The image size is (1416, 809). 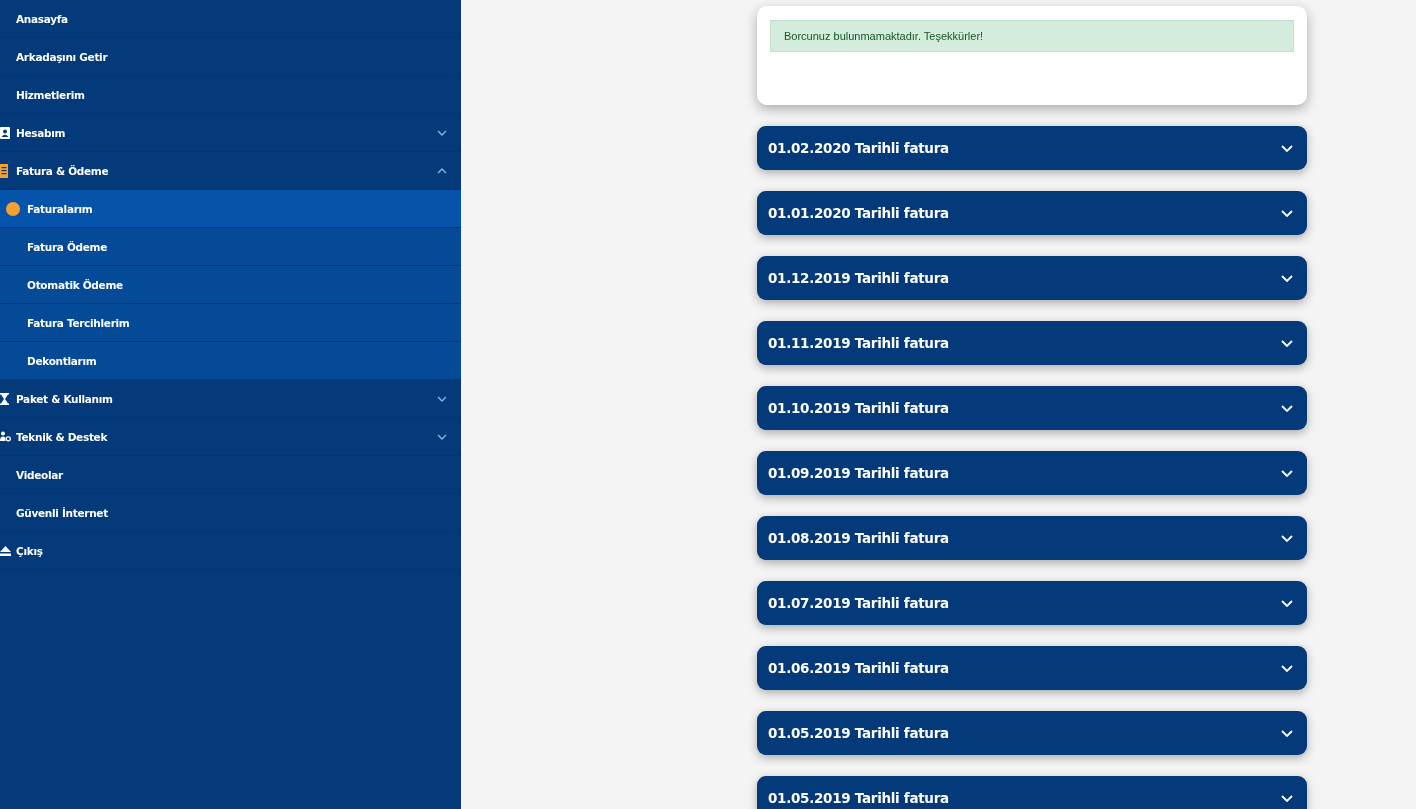 What do you see at coordinates (442, 170) in the screenshot?
I see `chevron-up-icon` at bounding box center [442, 170].